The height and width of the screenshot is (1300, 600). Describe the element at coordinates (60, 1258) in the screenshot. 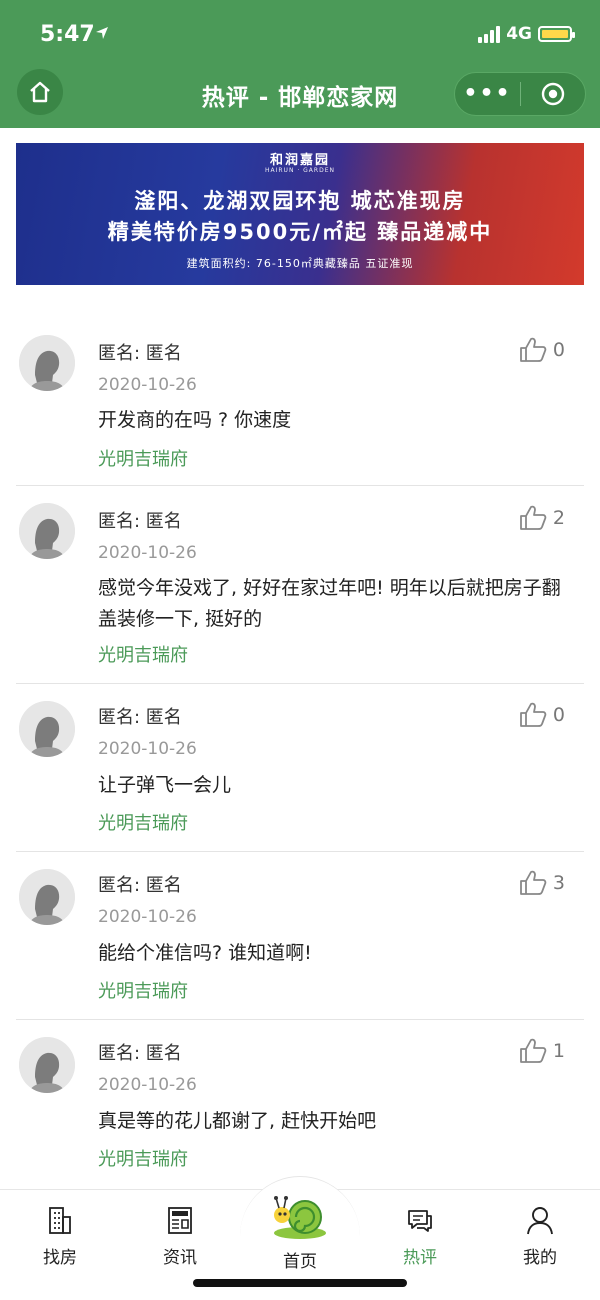

I see `tab-label: 找房` at that location.